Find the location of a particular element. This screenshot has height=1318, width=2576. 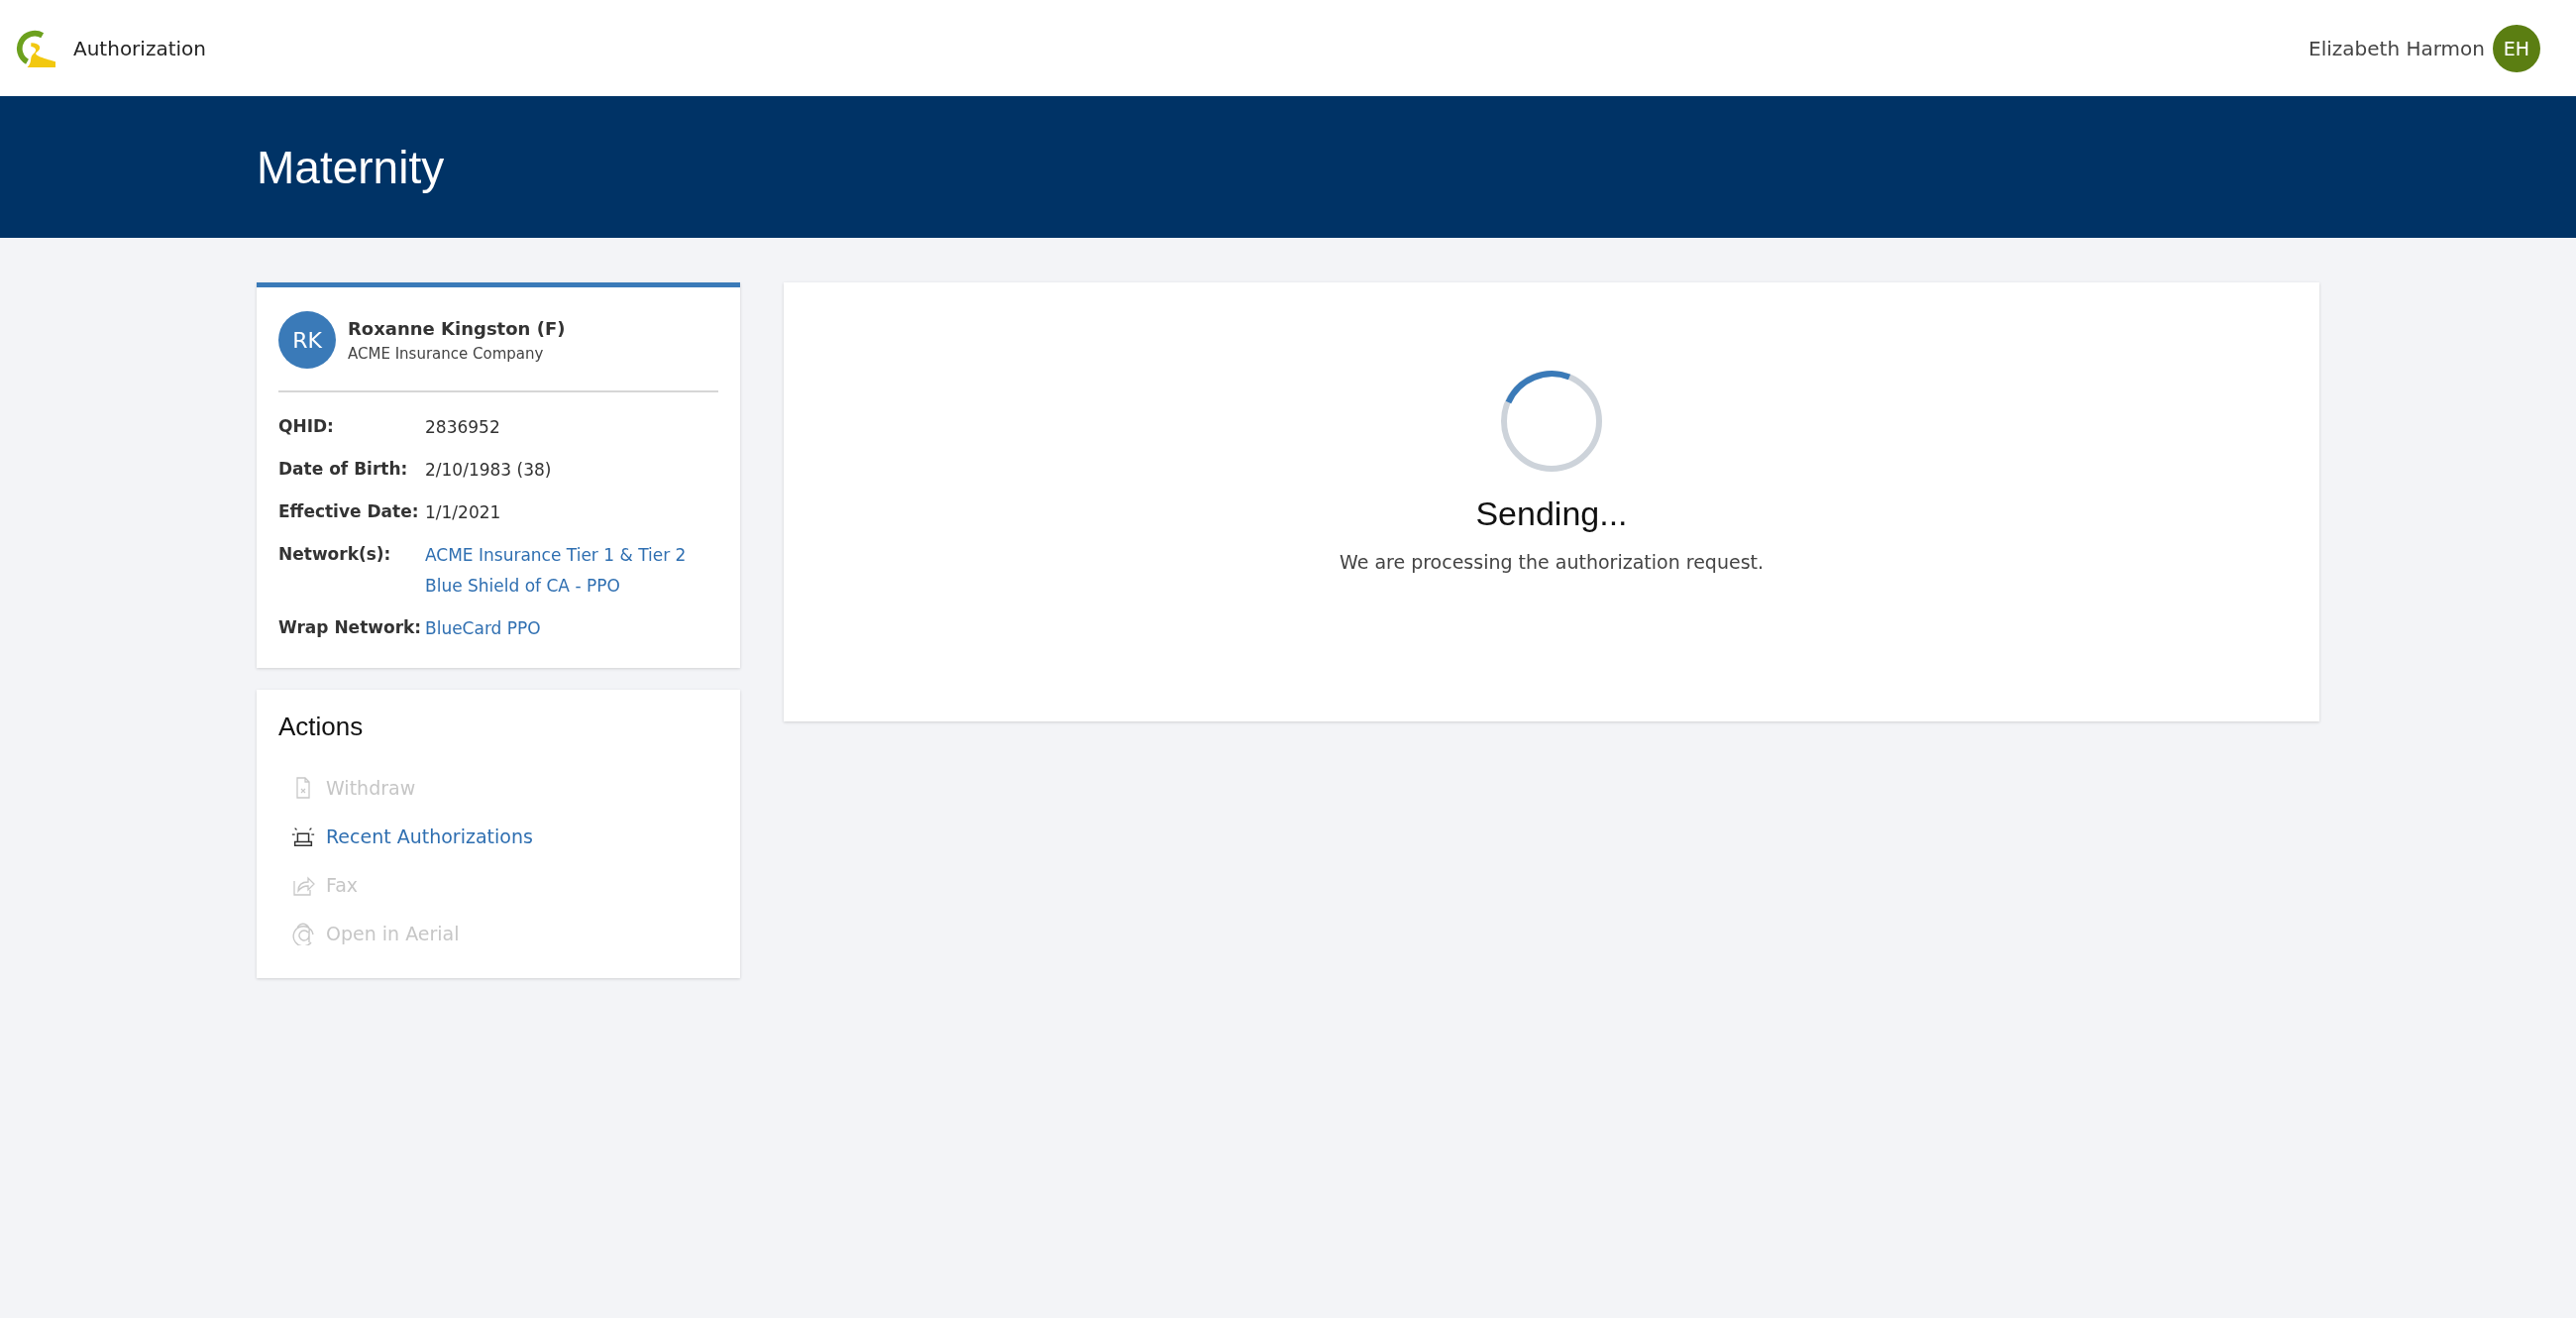

status-message: We are processing the authorization request. is located at coordinates (1552, 562).